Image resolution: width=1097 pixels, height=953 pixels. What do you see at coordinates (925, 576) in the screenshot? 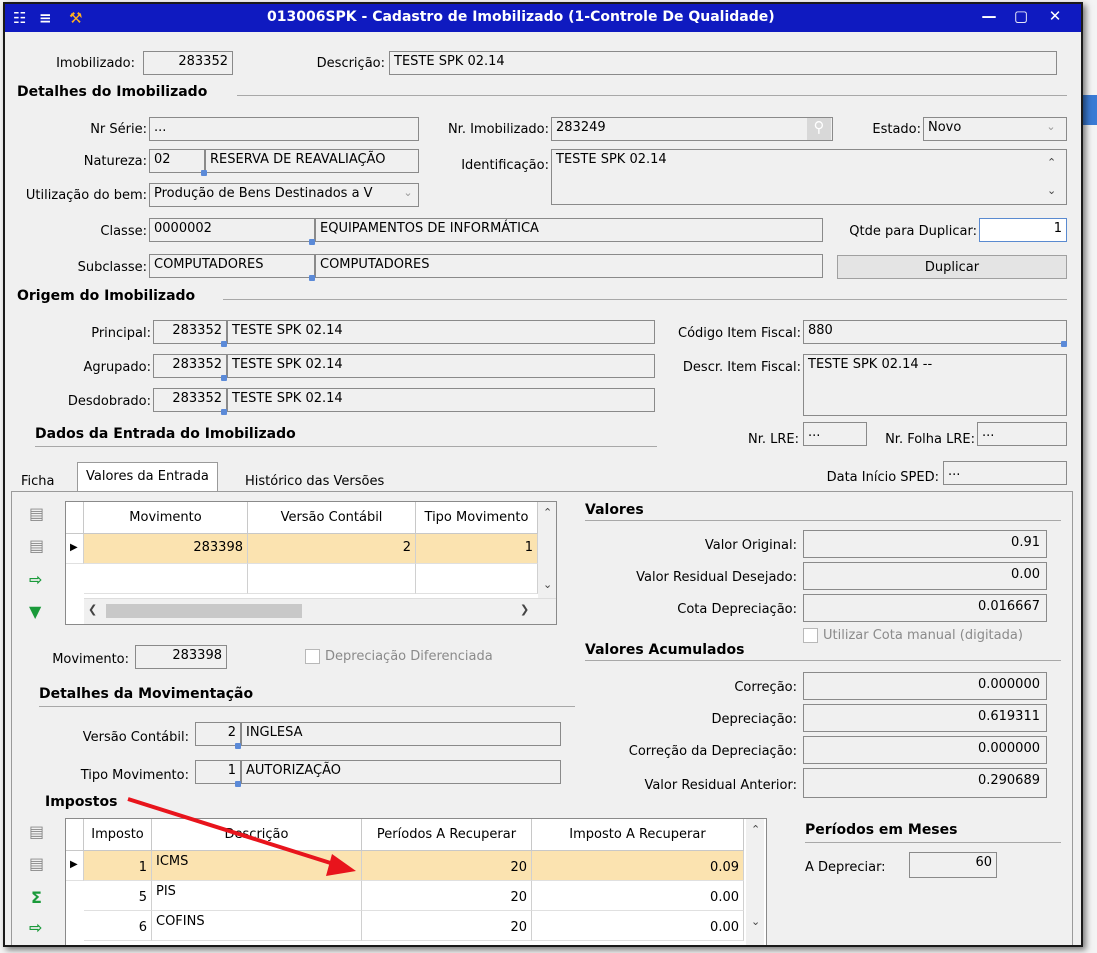
I see `valor-residual-field: 0.00` at bounding box center [925, 576].